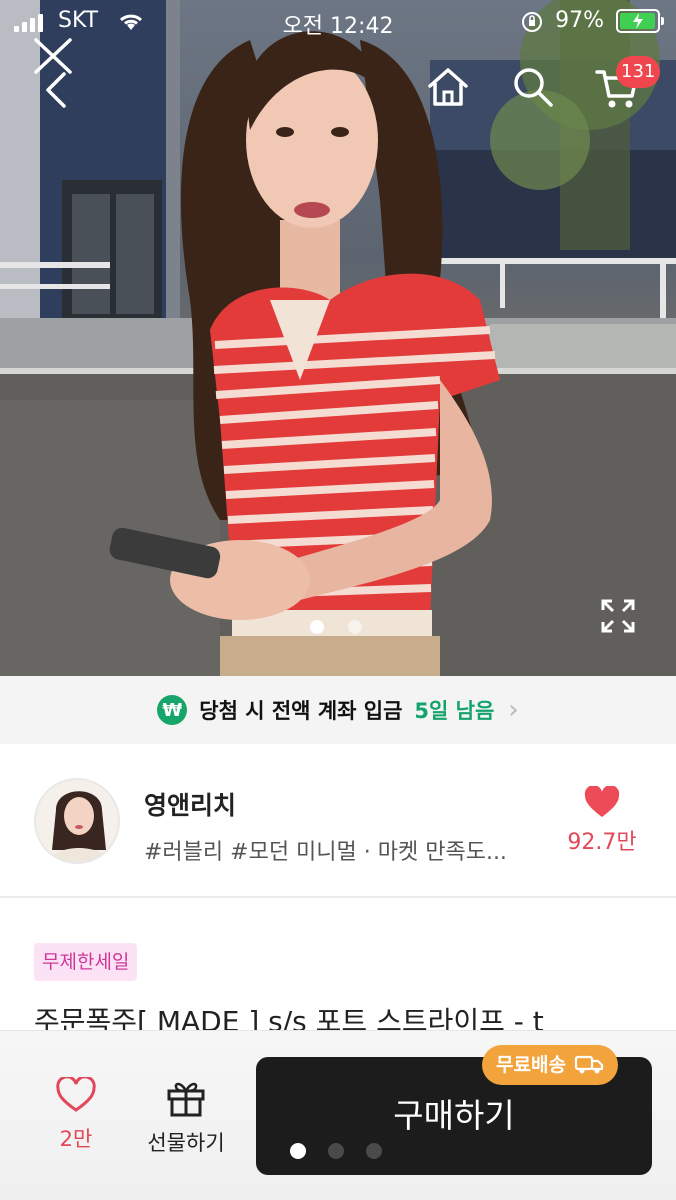  Describe the element at coordinates (186, 1099) in the screenshot. I see `gift-icon` at that location.